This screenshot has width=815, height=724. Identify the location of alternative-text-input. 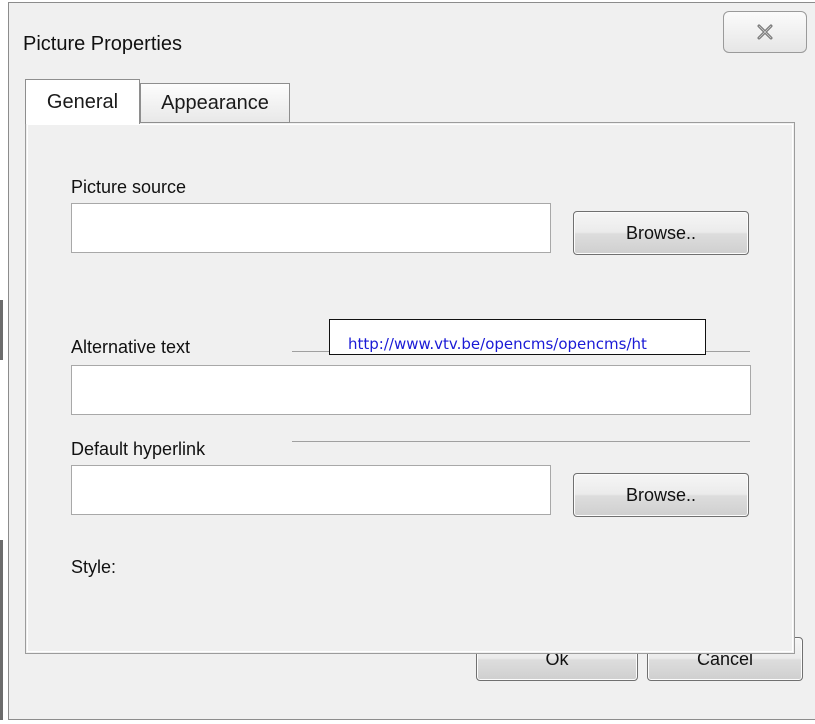
(411, 390).